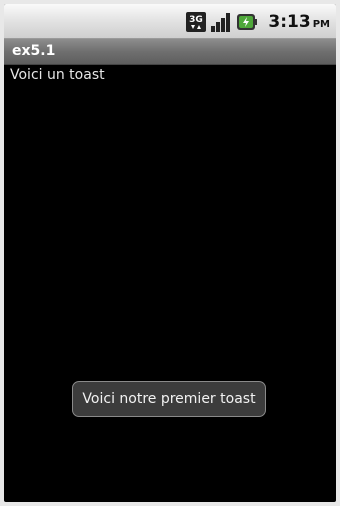  Describe the element at coordinates (321, 24) in the screenshot. I see `clock-ampm: PM` at that location.